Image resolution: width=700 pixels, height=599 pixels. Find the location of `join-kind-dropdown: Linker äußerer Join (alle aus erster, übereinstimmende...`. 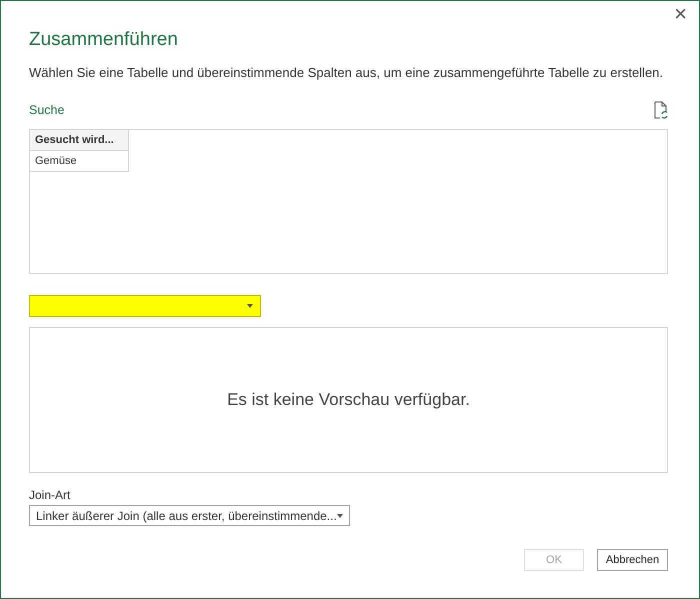

join-kind-dropdown: Linker äußerer Join (alle aus erster, übereinstimmende... is located at coordinates (189, 515).